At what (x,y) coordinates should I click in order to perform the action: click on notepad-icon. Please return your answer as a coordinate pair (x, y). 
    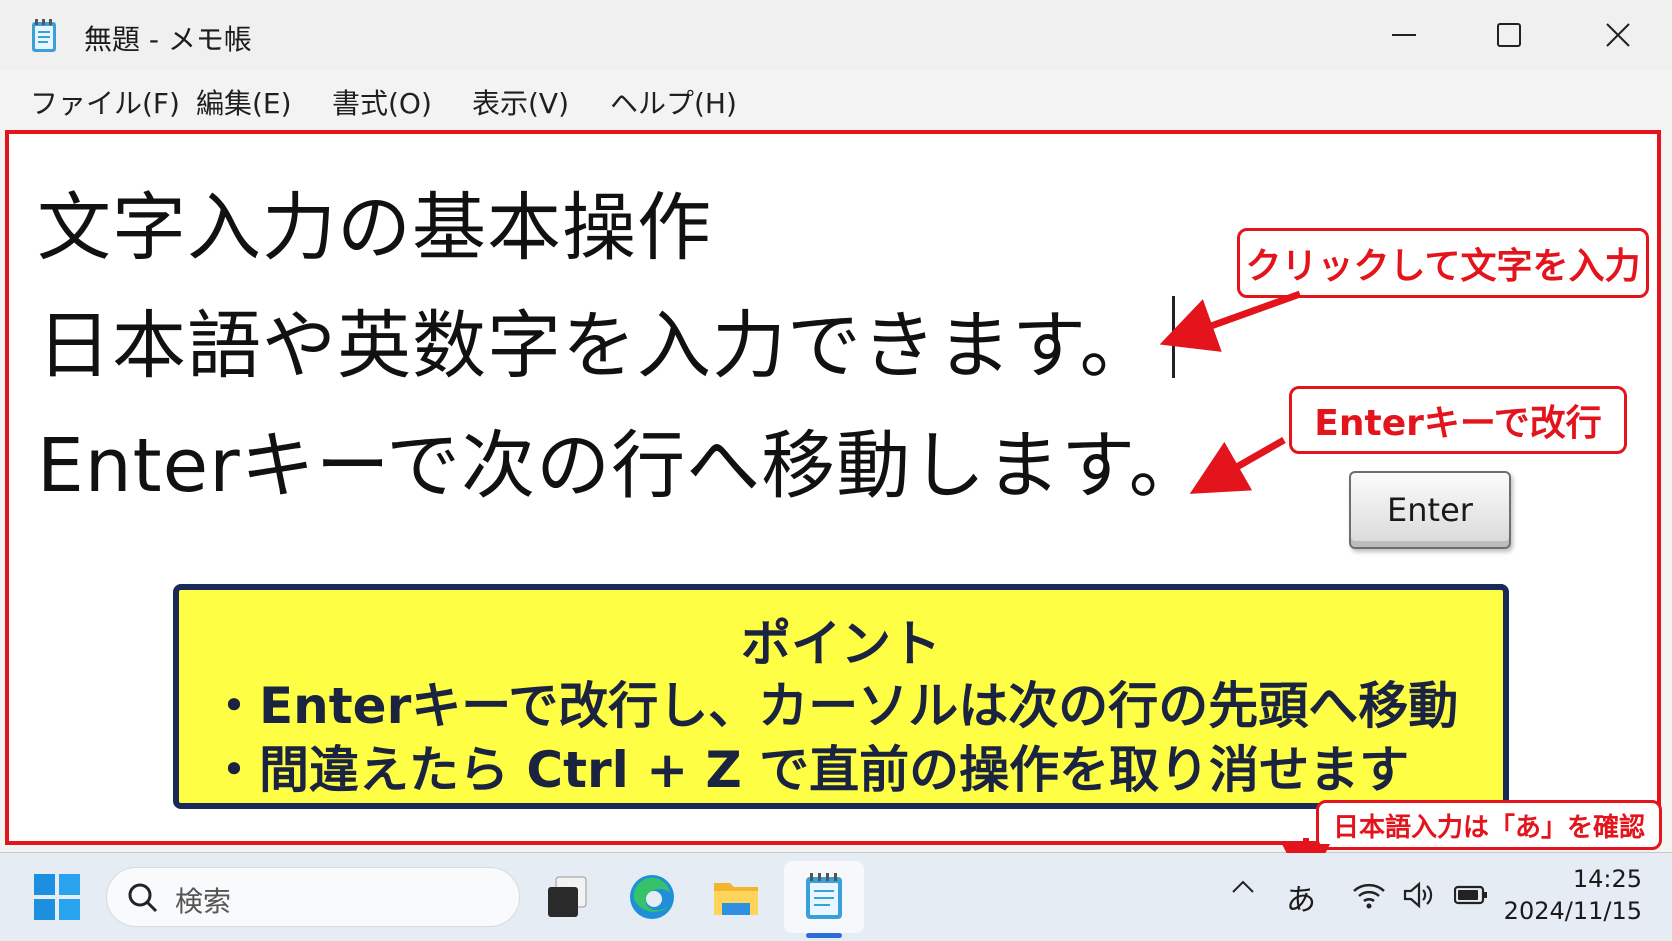
    Looking at the image, I should click on (44, 35).